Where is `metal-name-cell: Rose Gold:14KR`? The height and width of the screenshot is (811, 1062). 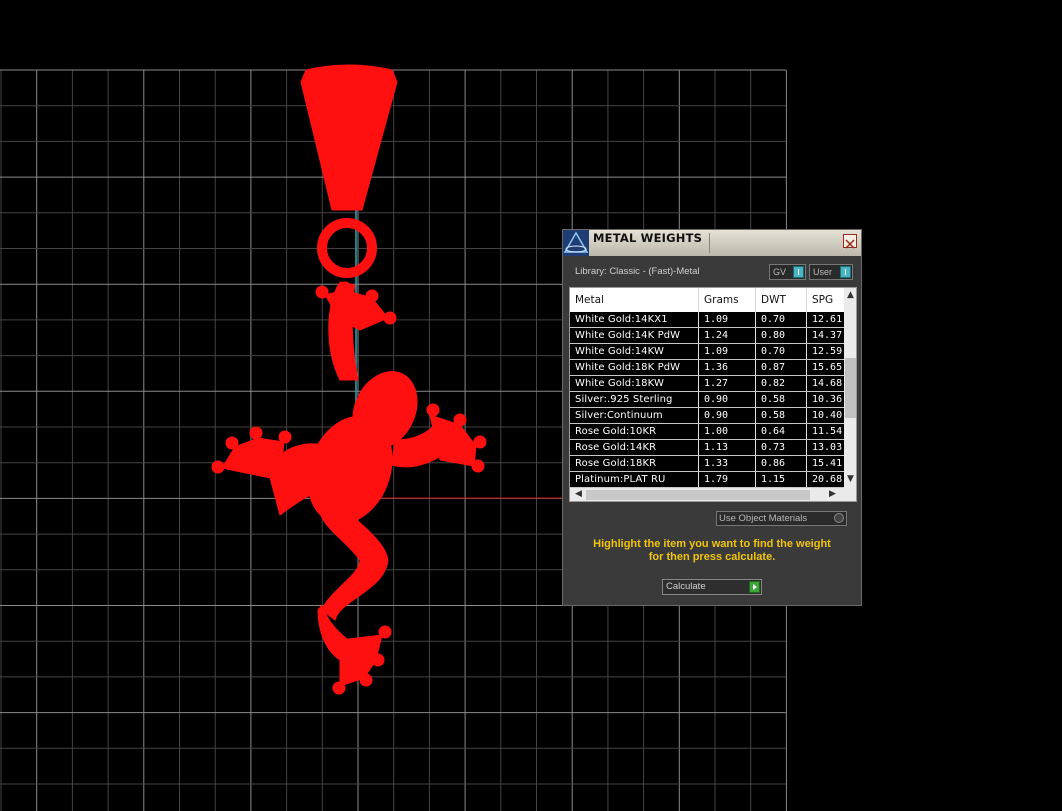
metal-name-cell: Rose Gold:14KR is located at coordinates (634, 447).